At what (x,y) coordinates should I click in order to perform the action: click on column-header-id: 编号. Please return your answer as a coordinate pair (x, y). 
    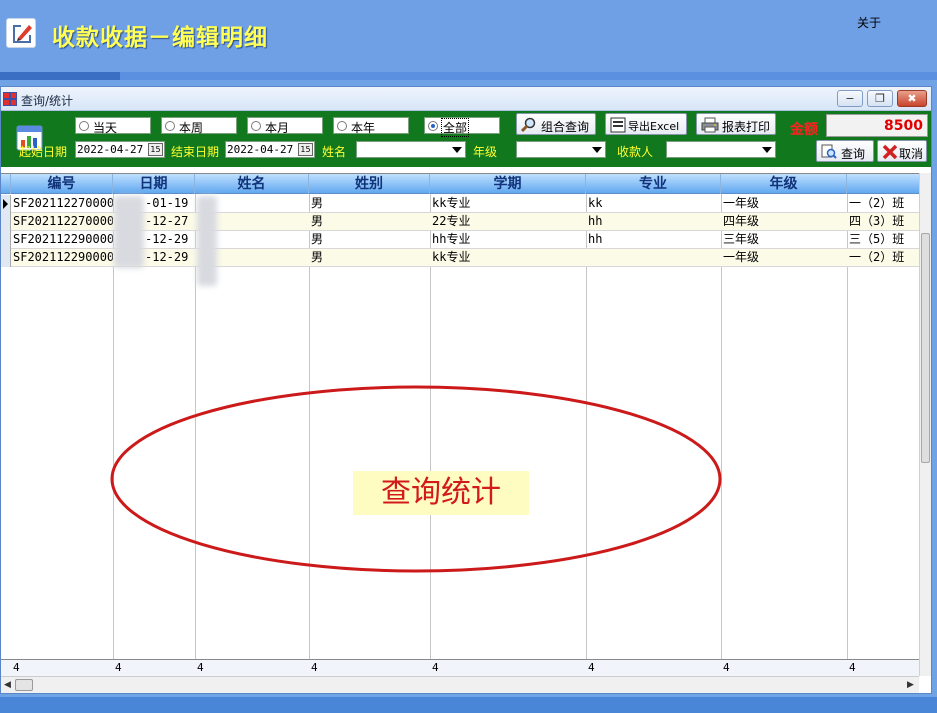
    Looking at the image, I should click on (62, 184).